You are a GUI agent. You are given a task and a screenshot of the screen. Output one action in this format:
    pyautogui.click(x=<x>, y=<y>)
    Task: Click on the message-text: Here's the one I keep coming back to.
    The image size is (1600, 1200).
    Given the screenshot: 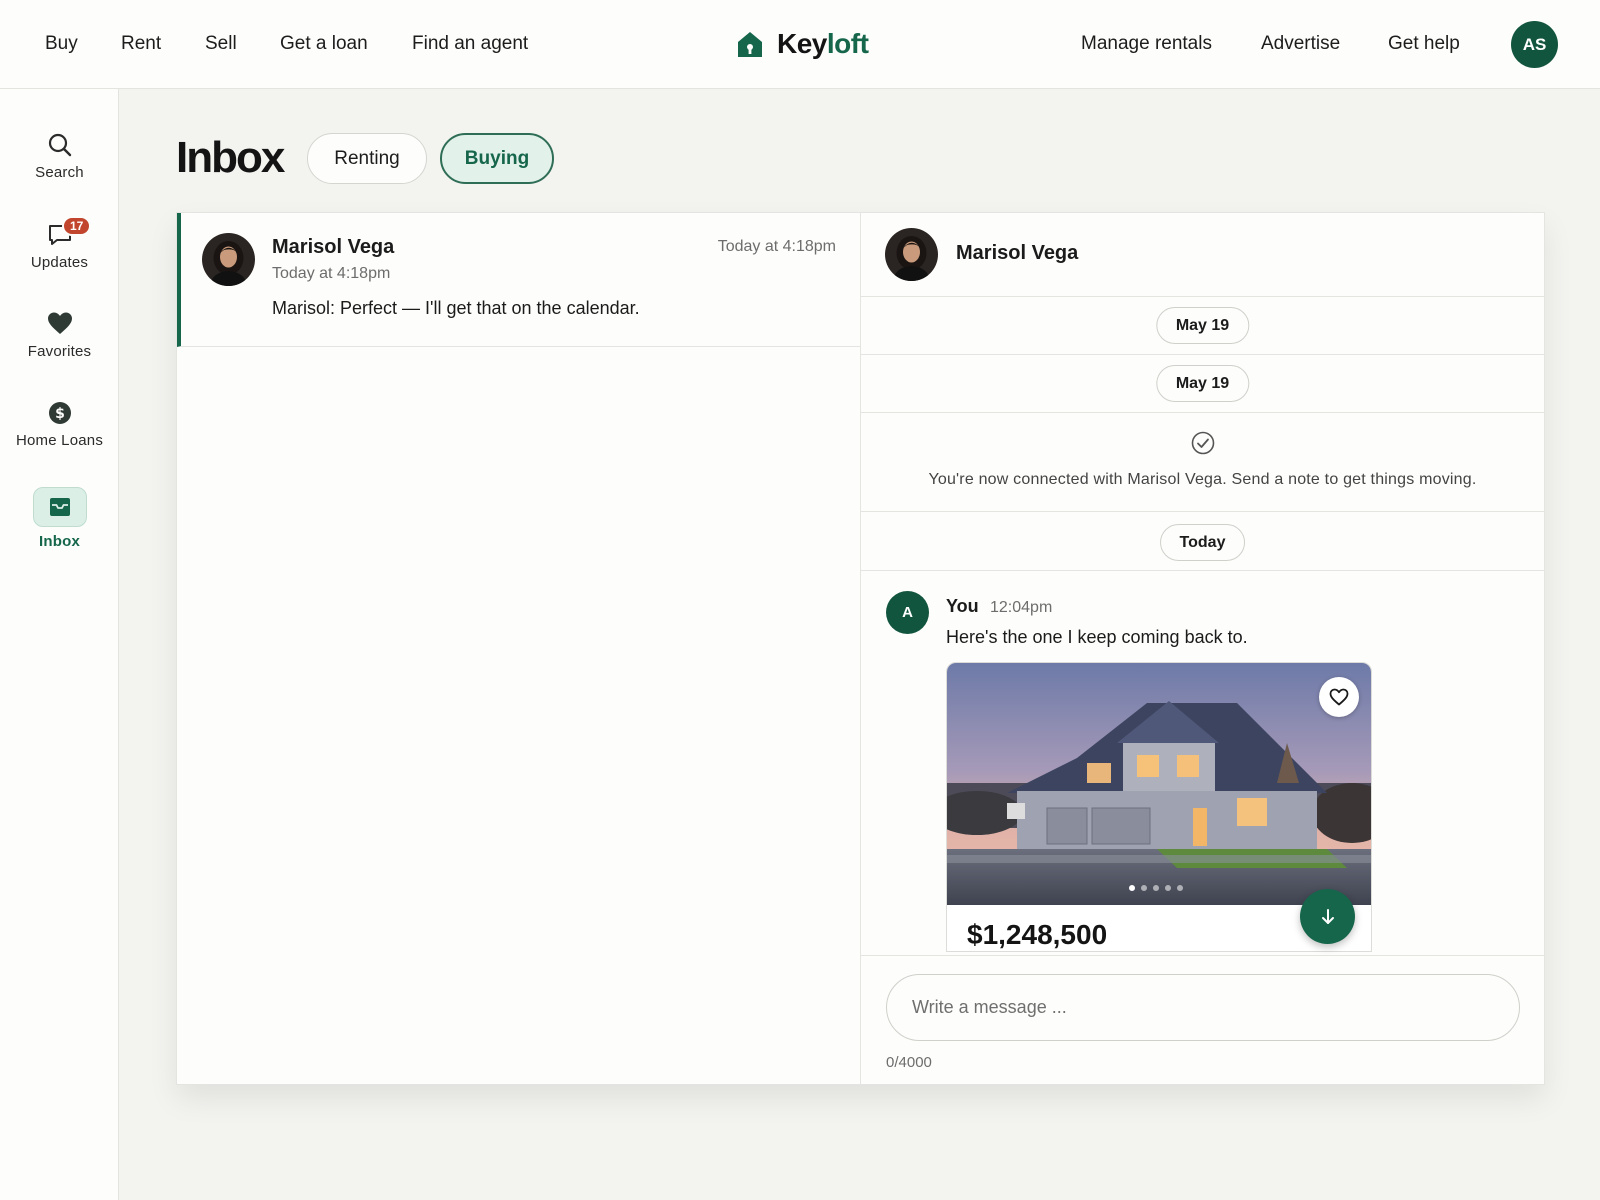 What is the action you would take?
    pyautogui.click(x=1097, y=637)
    